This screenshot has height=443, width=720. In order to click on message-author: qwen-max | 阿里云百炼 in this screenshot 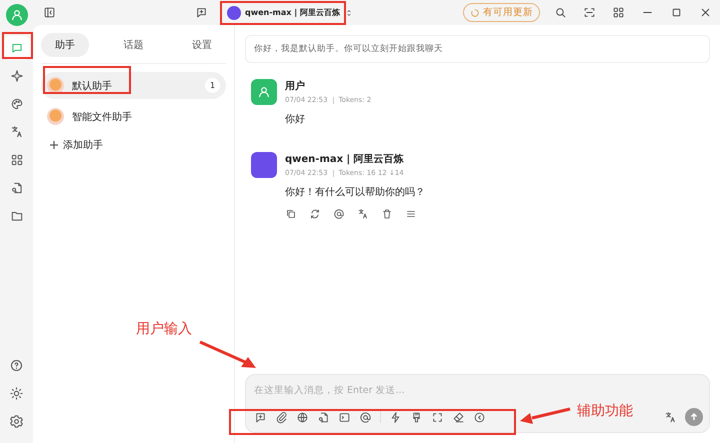, I will do `click(345, 159)`.